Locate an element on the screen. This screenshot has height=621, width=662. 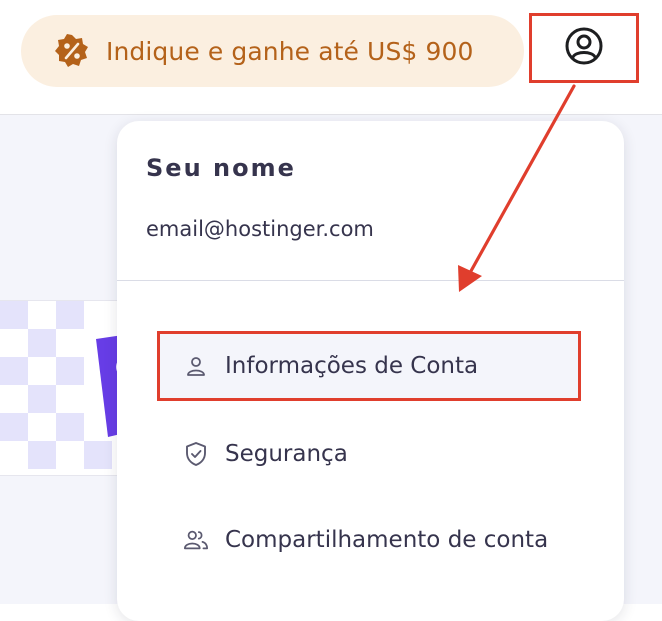
user-email: email@hostinger.com is located at coordinates (260, 229).